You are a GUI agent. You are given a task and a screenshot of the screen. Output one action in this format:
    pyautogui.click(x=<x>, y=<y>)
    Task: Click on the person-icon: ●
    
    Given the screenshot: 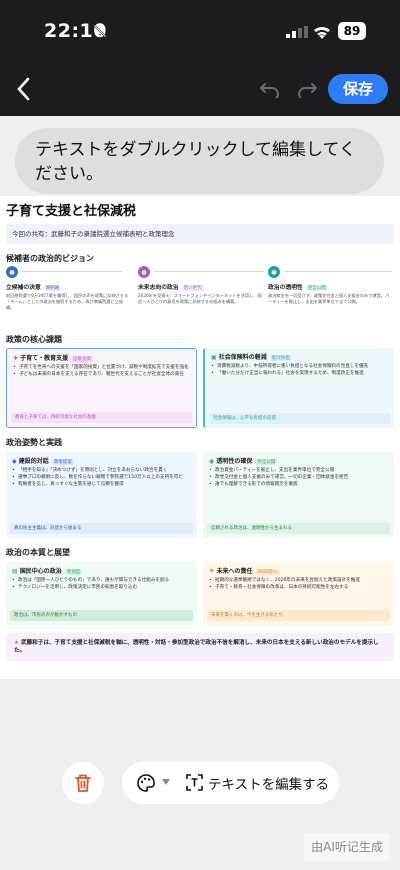 What is the action you would take?
    pyautogui.click(x=12, y=272)
    